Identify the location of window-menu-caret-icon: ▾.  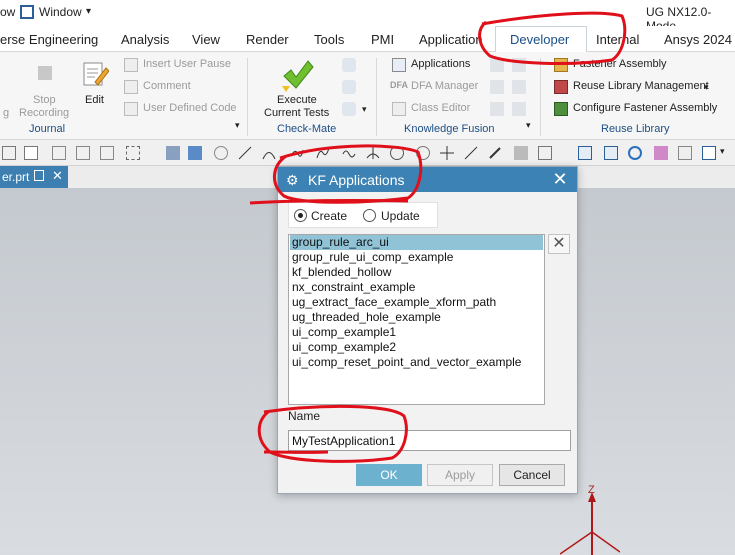
(88, 11).